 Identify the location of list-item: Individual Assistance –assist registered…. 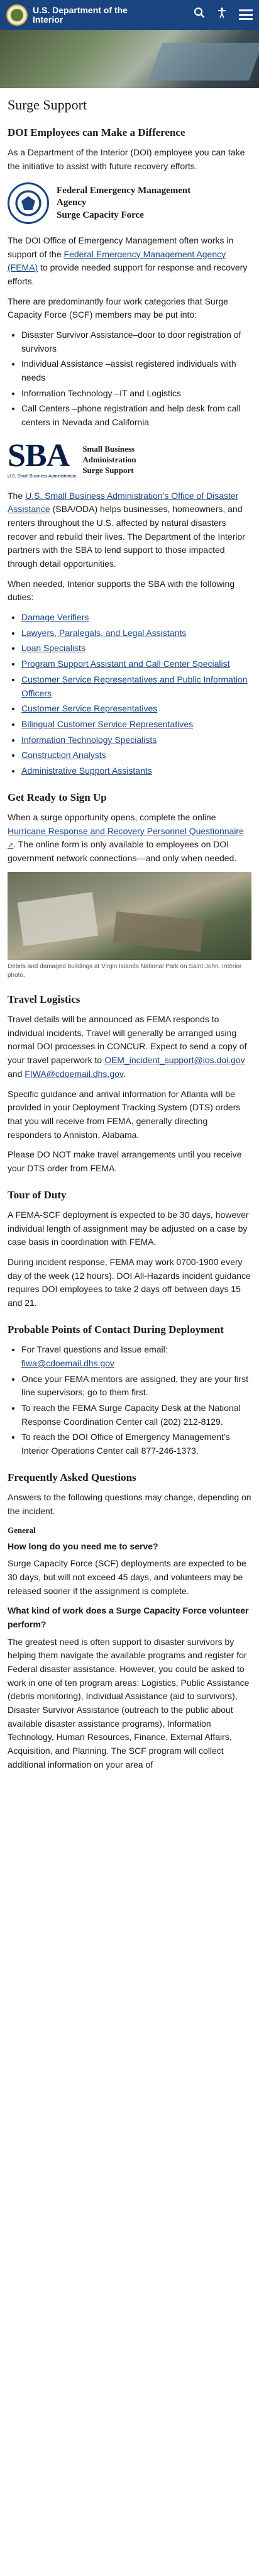
(136, 370).